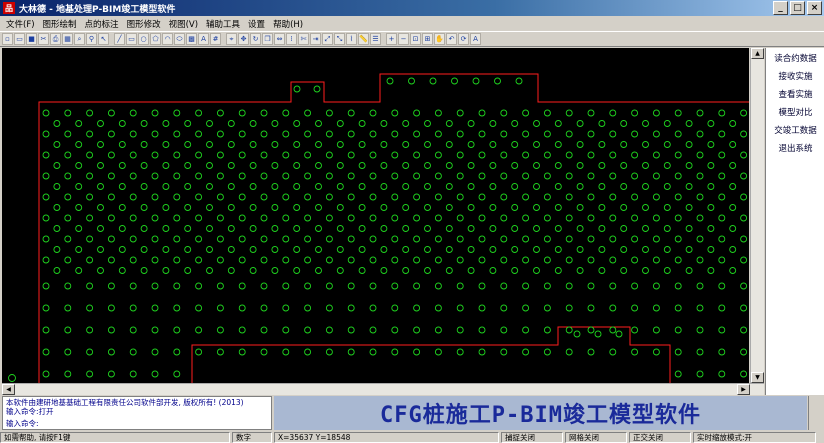  I want to click on rect-icon: ▭, so click(131, 39).